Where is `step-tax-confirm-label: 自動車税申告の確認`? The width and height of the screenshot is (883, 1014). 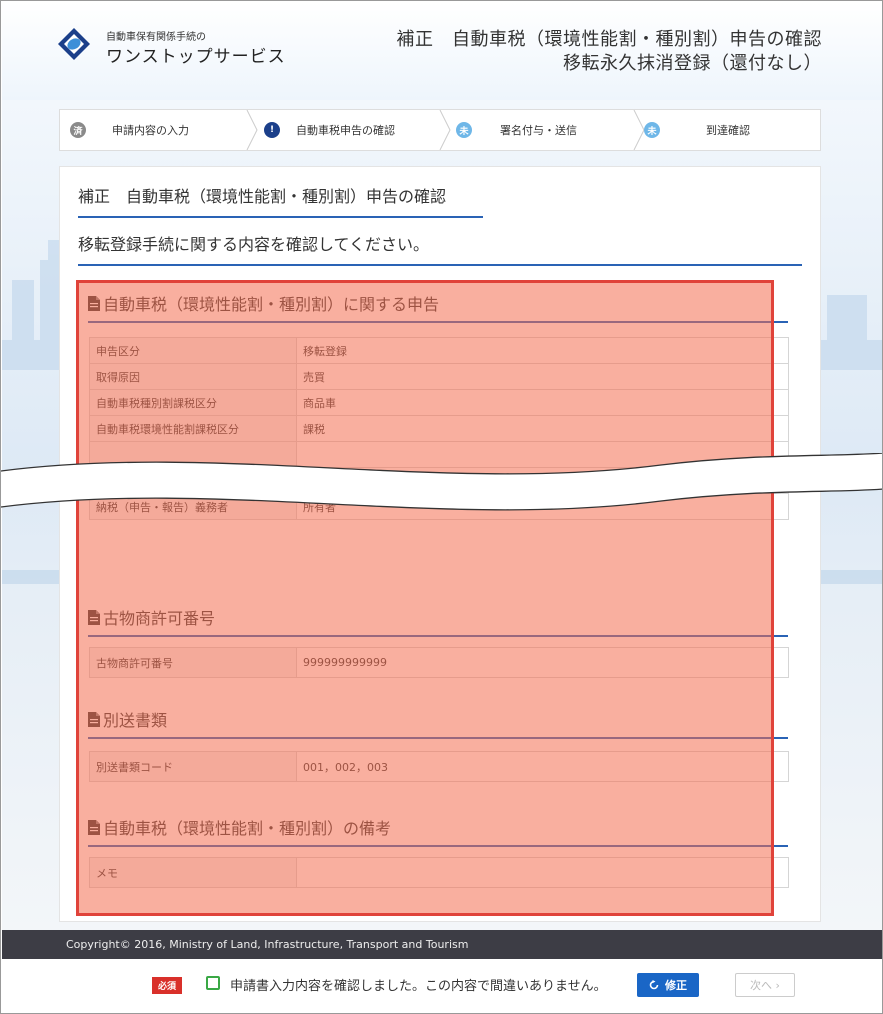 step-tax-confirm-label: 自動車税申告の確認 is located at coordinates (345, 130).